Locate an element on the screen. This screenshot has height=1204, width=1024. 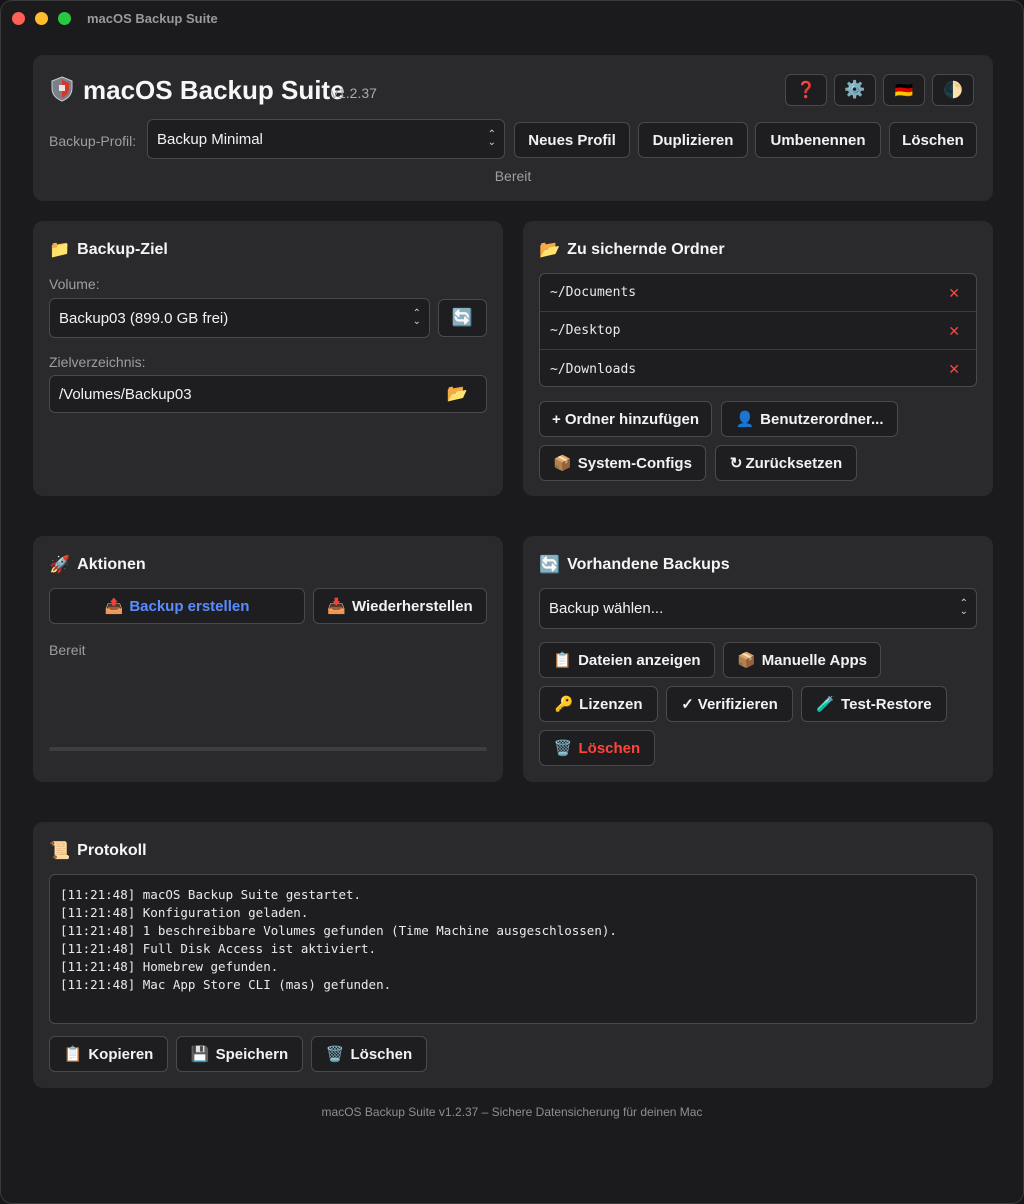
german-flag-icon: 🇩🇪 is located at coordinates (904, 90).